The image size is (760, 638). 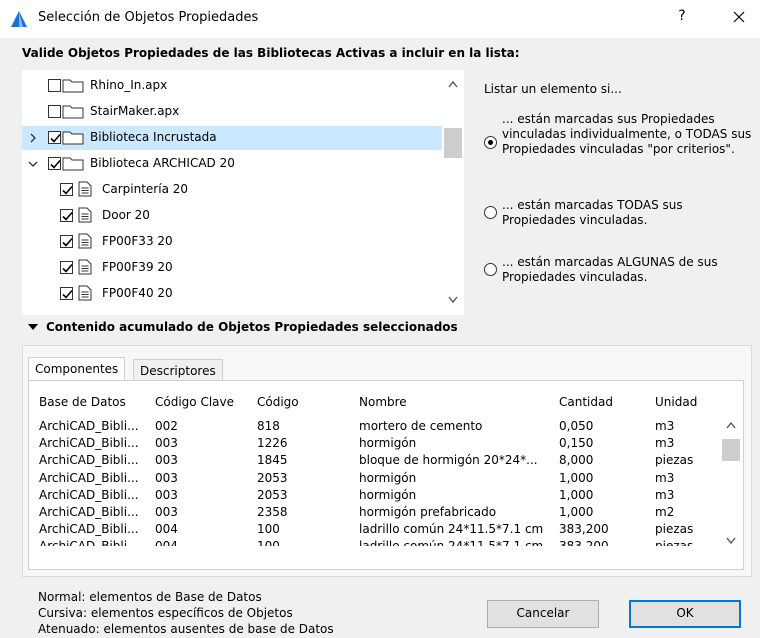 What do you see at coordinates (232, 138) in the screenshot?
I see `tree-item: Biblioteca Incrustada` at bounding box center [232, 138].